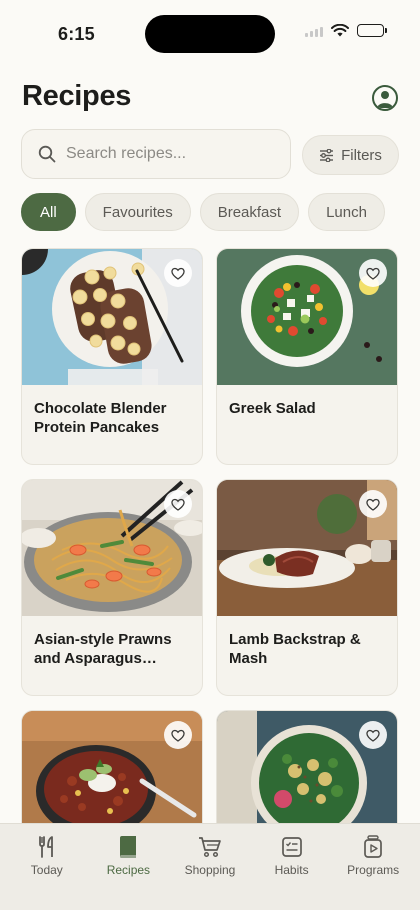  What do you see at coordinates (210, 847) in the screenshot?
I see `cart-icon` at bounding box center [210, 847].